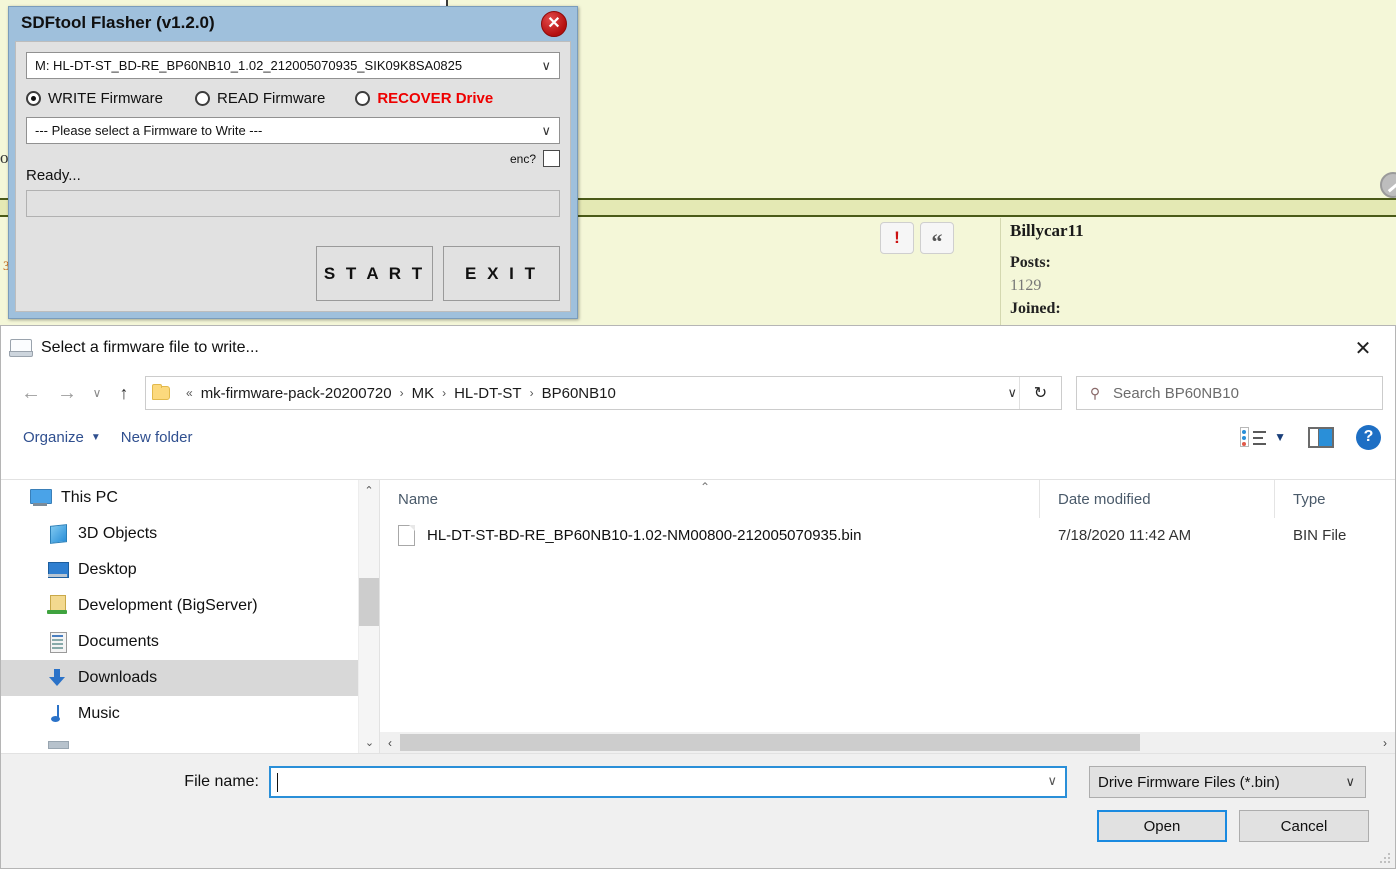 The height and width of the screenshot is (869, 1396). What do you see at coordinates (1304, 826) in the screenshot?
I see `cancel-button: Cancel` at bounding box center [1304, 826].